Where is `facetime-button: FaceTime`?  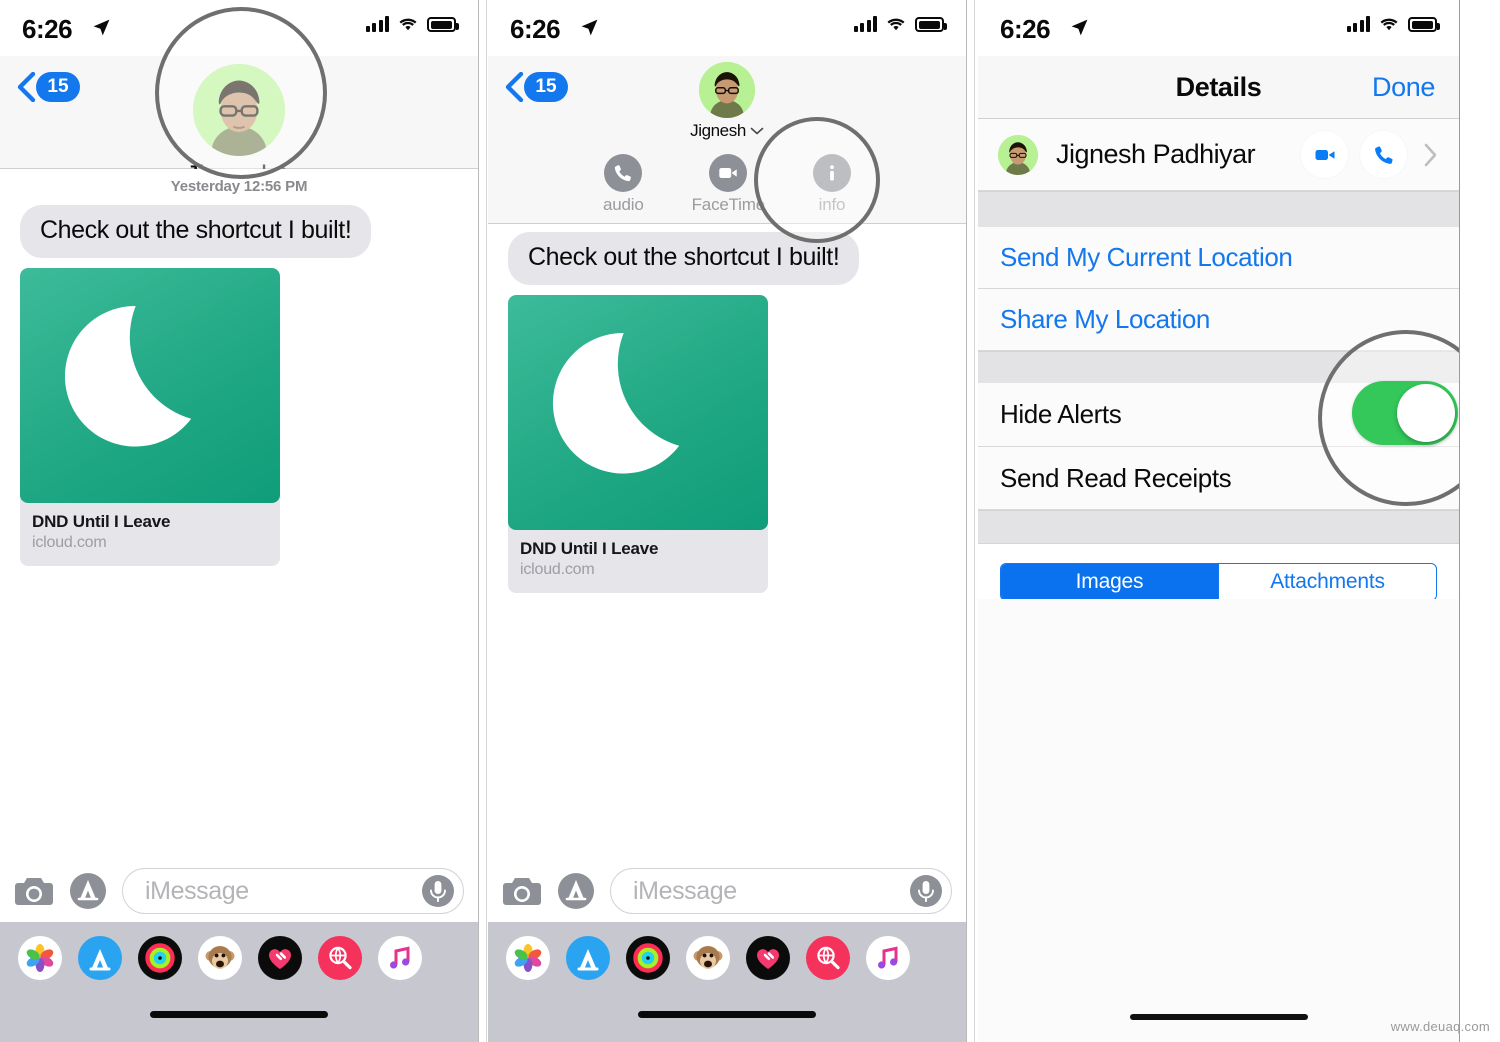 facetime-button: FaceTime is located at coordinates (728, 184).